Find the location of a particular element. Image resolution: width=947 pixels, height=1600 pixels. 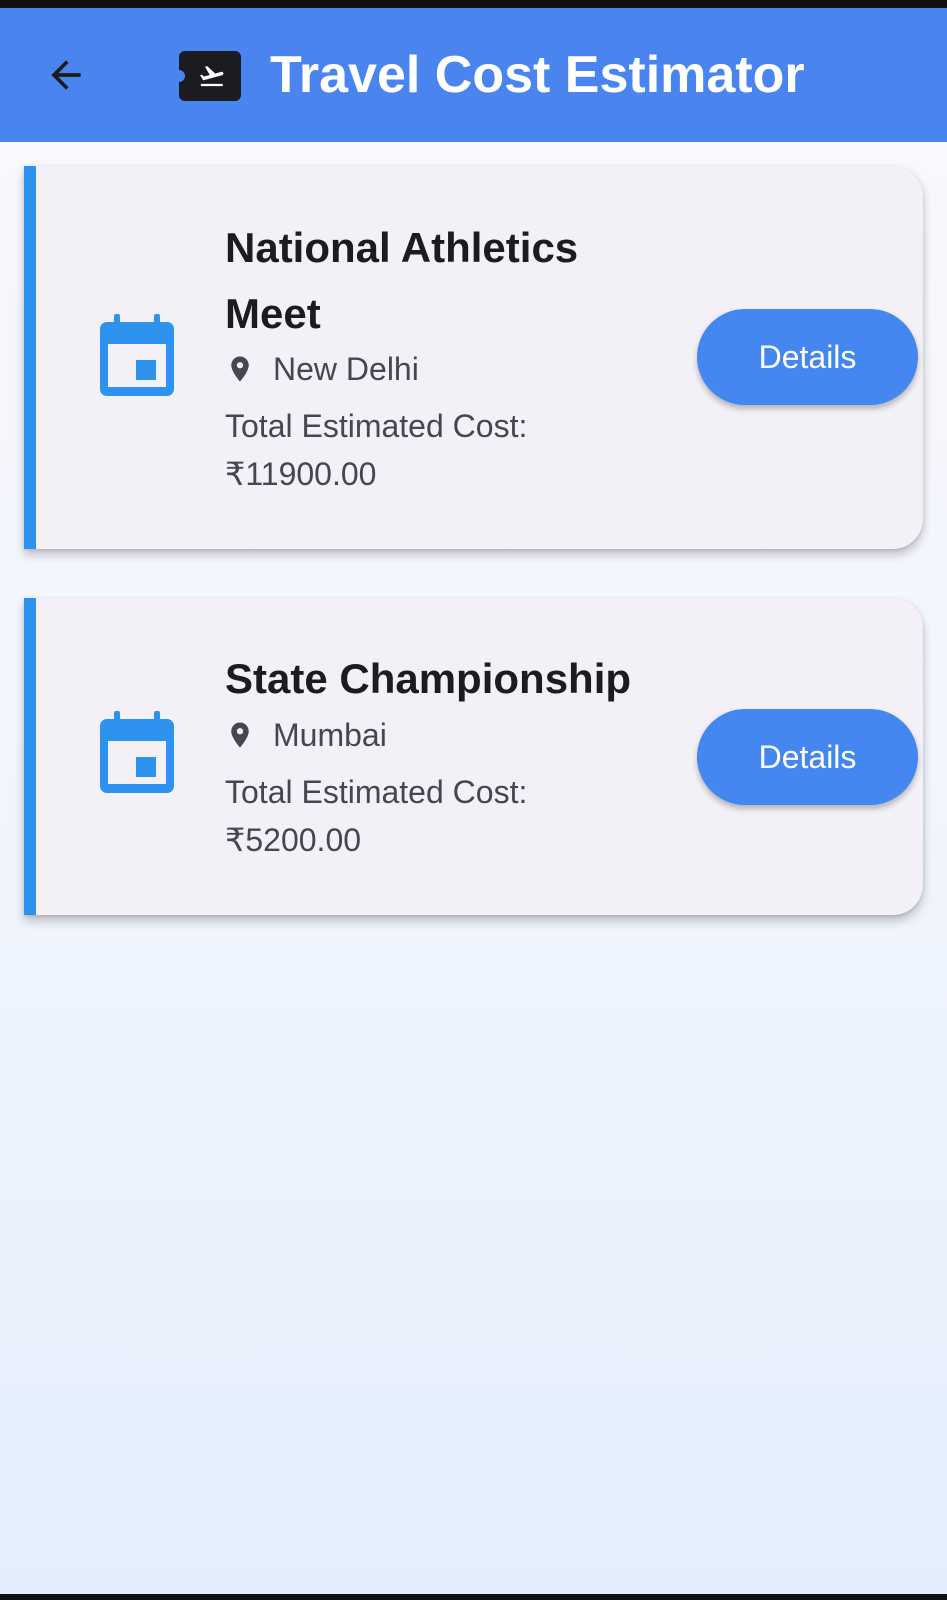

event-title: National Athletics Meet is located at coordinates (402, 280).